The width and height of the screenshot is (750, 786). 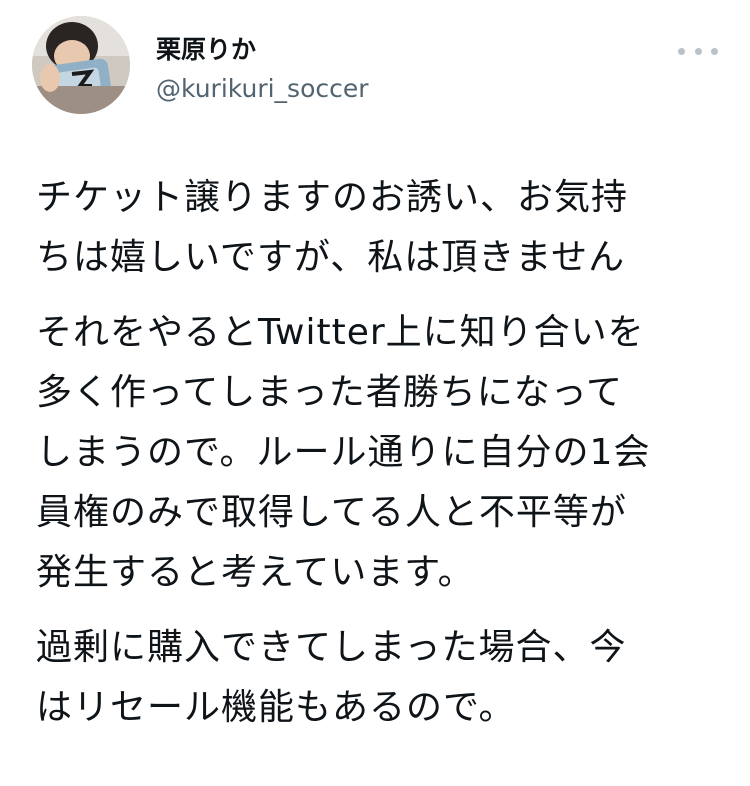 What do you see at coordinates (276, 707) in the screenshot?
I see `tweet-line: はリセール機能もあるので。` at bounding box center [276, 707].